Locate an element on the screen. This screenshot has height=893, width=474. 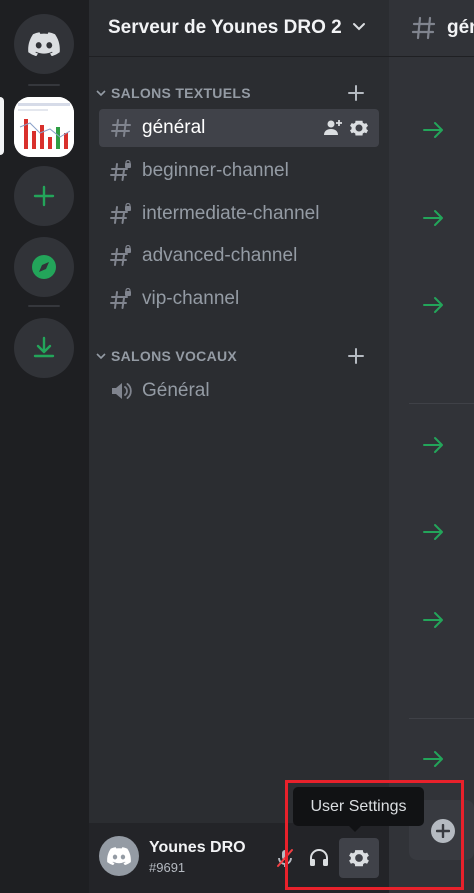
channel-name: advanced-channel is located at coordinates (220, 255).